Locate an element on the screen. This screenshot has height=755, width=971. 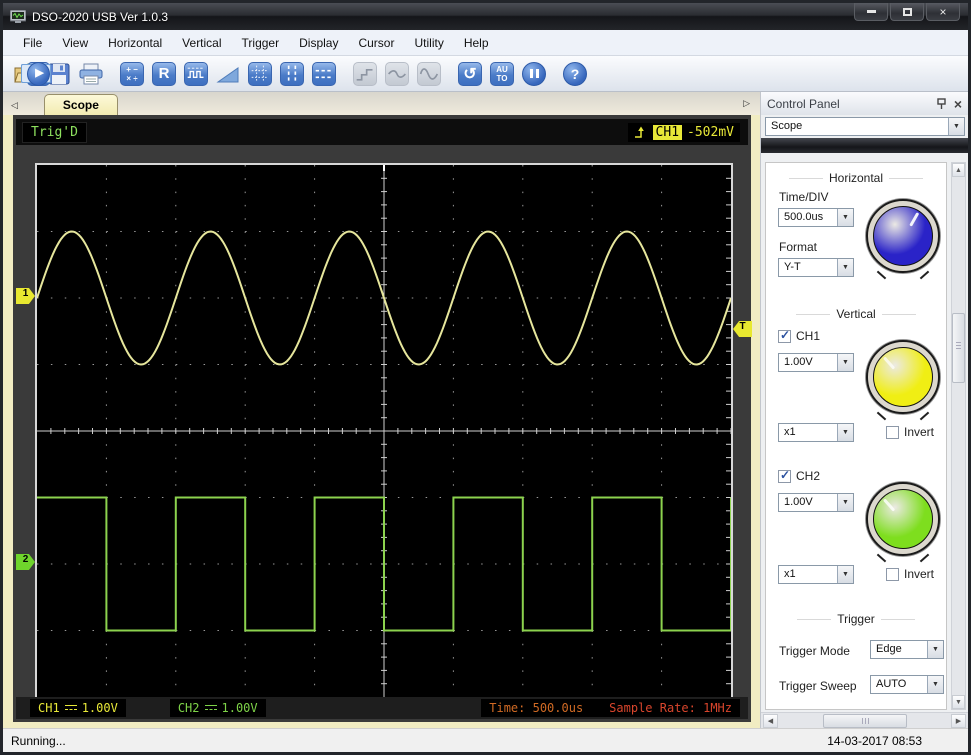
menu-file: File is located at coordinates (32, 43).